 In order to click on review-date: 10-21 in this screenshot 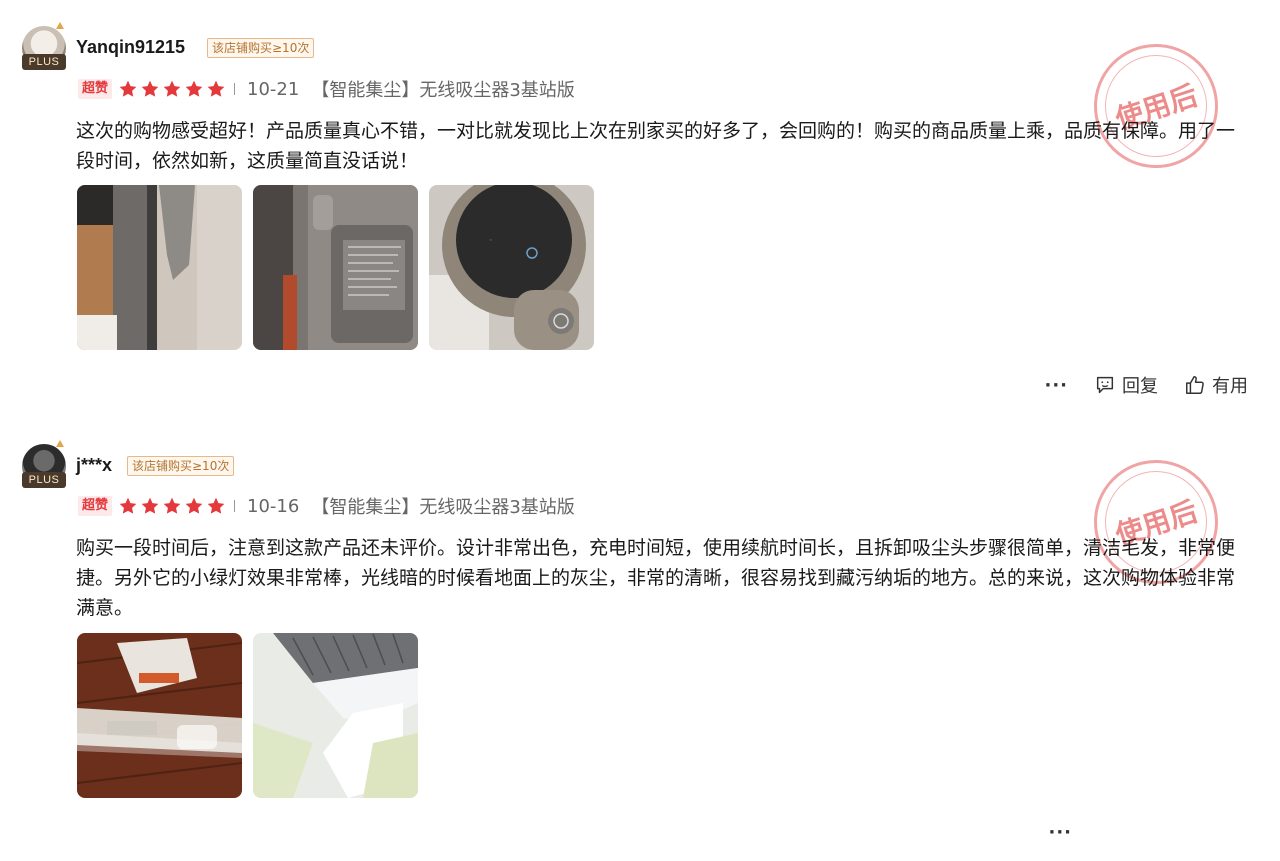, I will do `click(273, 89)`.